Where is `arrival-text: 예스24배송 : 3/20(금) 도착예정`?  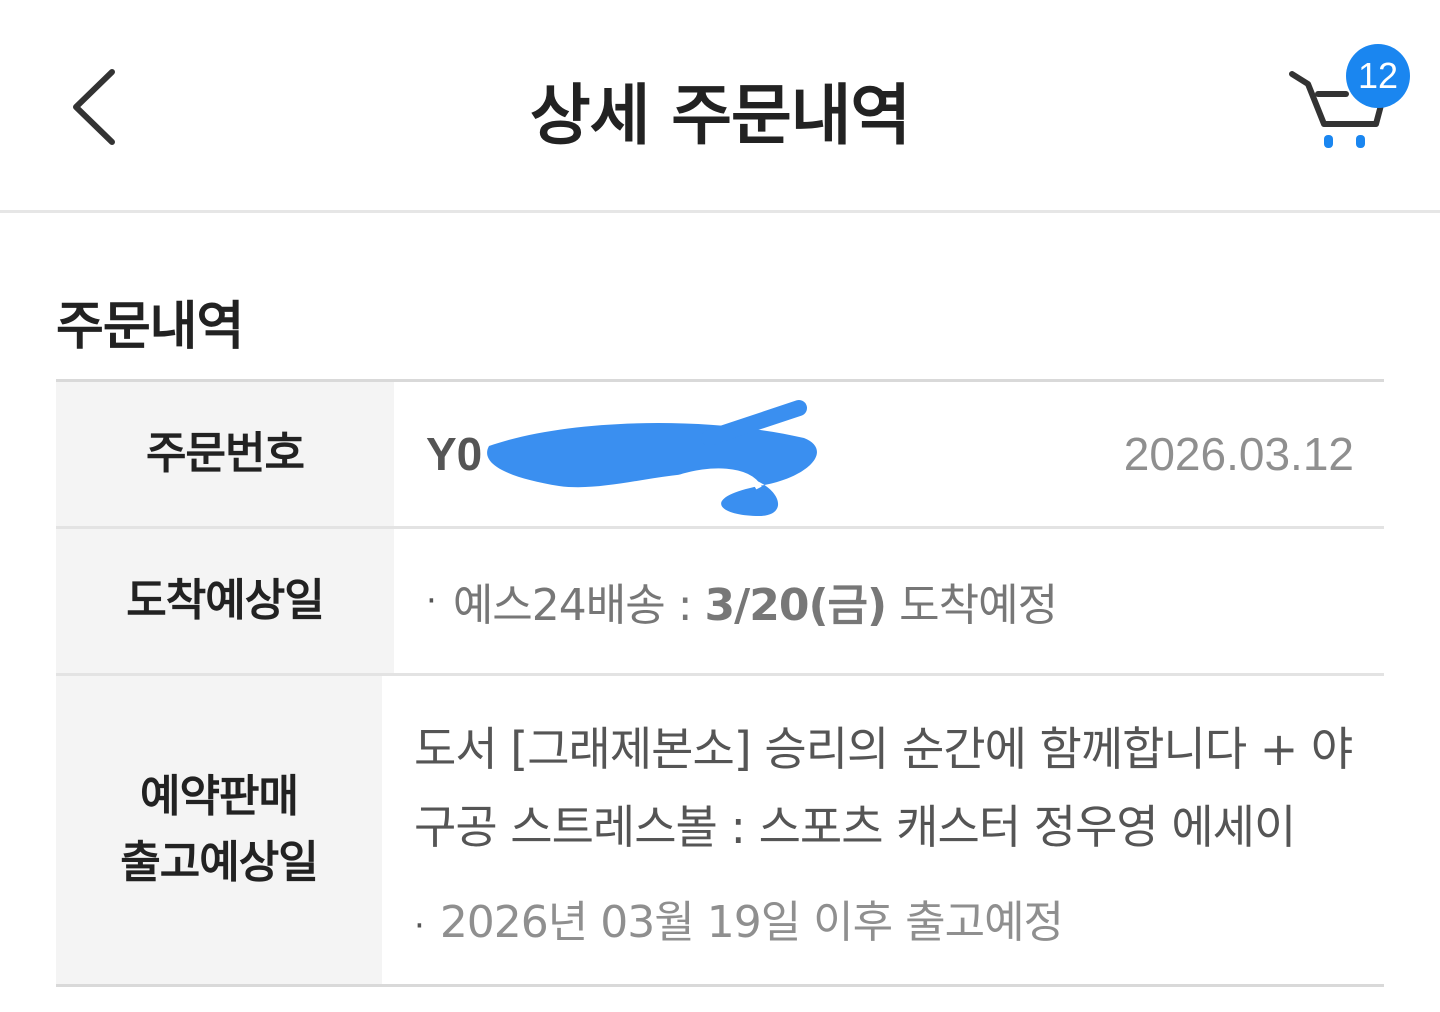 arrival-text: 예스24배송 : 3/20(금) 도착예정 is located at coordinates (755, 601).